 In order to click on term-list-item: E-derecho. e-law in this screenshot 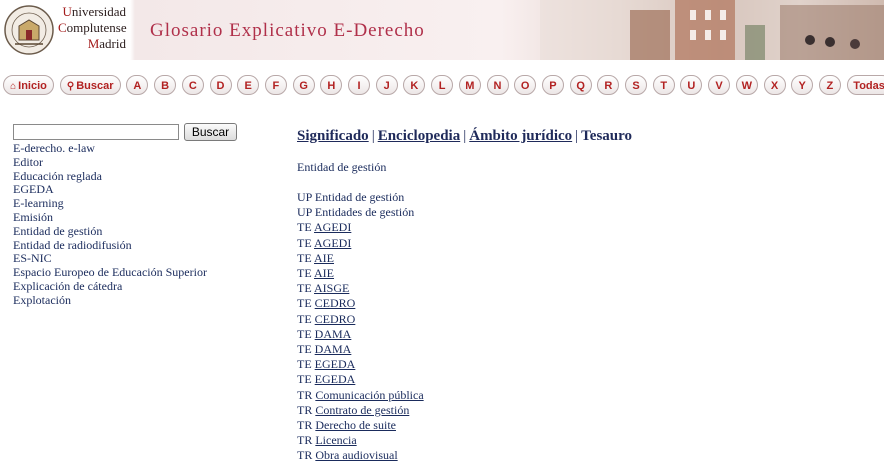, I will do `click(110, 148)`.